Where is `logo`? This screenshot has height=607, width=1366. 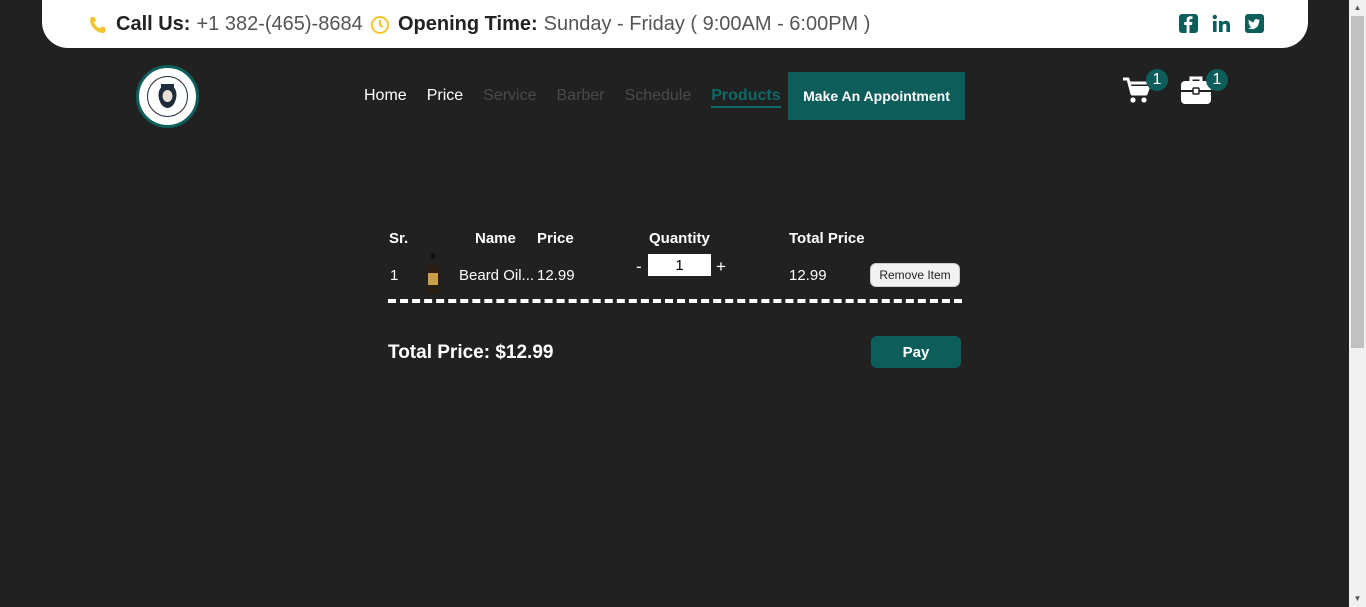
logo is located at coordinates (167, 96).